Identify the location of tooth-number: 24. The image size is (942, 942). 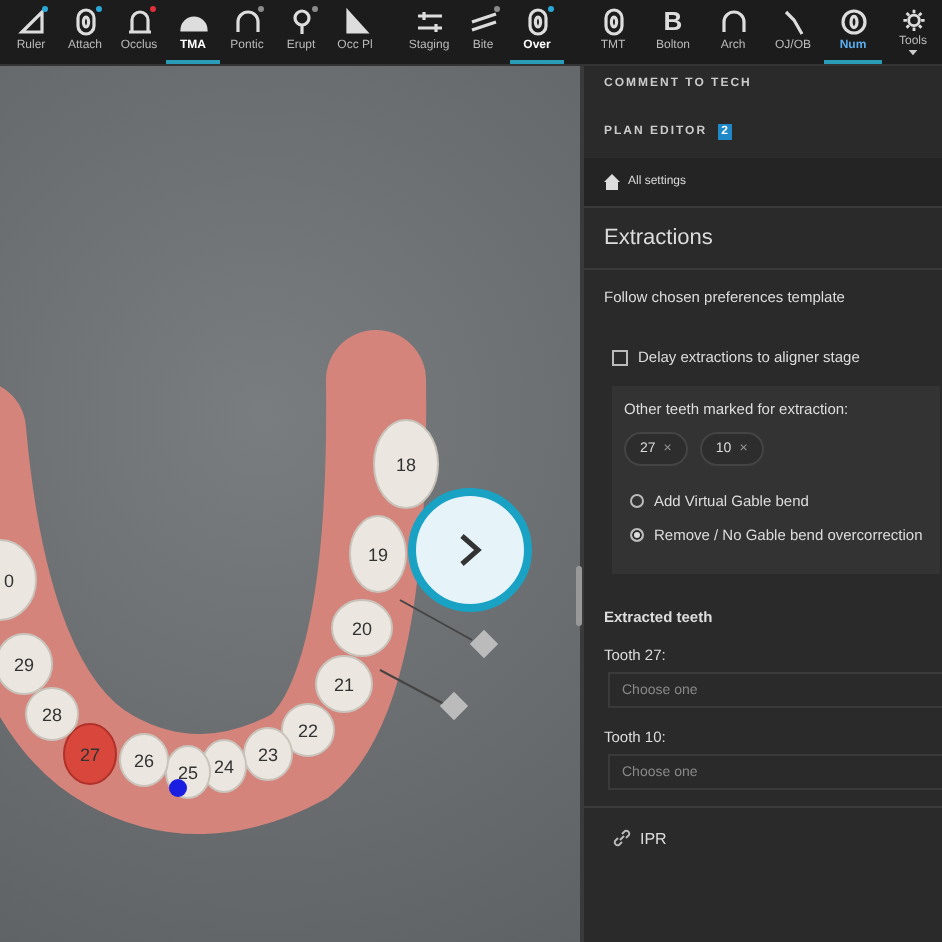
(224, 767).